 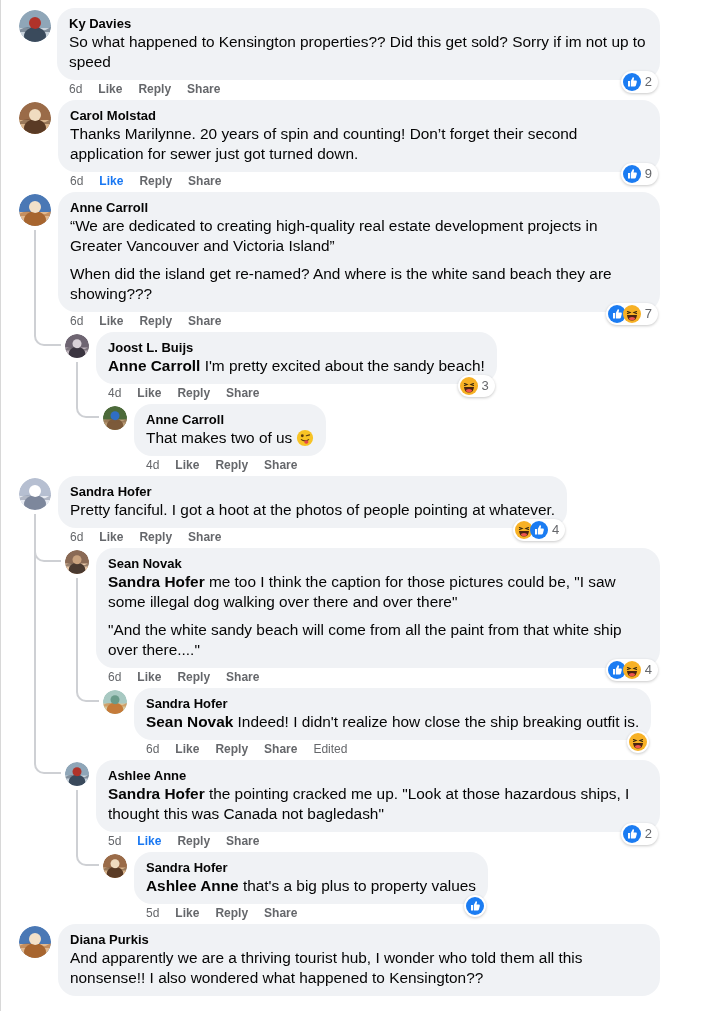 I want to click on author-name: Ky Davies, so click(x=358, y=24).